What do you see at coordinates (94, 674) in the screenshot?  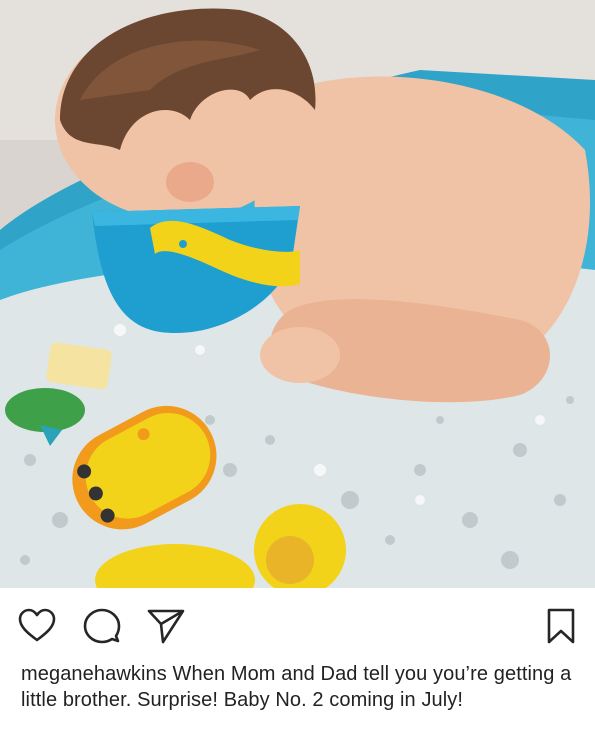 I see `caption-username: meganehawkins` at bounding box center [94, 674].